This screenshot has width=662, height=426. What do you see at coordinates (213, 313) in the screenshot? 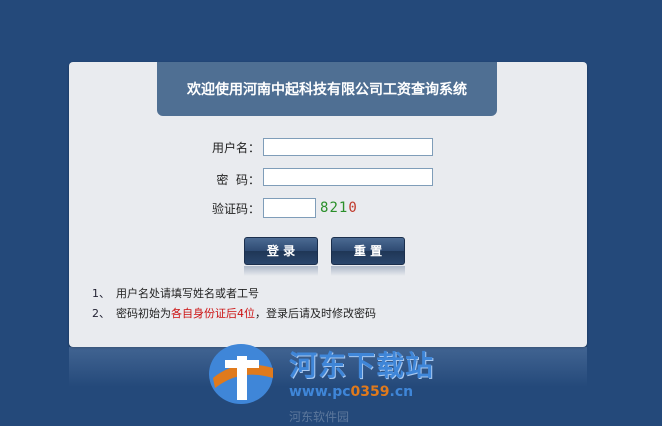
I see `note-highlight: 各自身份证后4位` at bounding box center [213, 313].